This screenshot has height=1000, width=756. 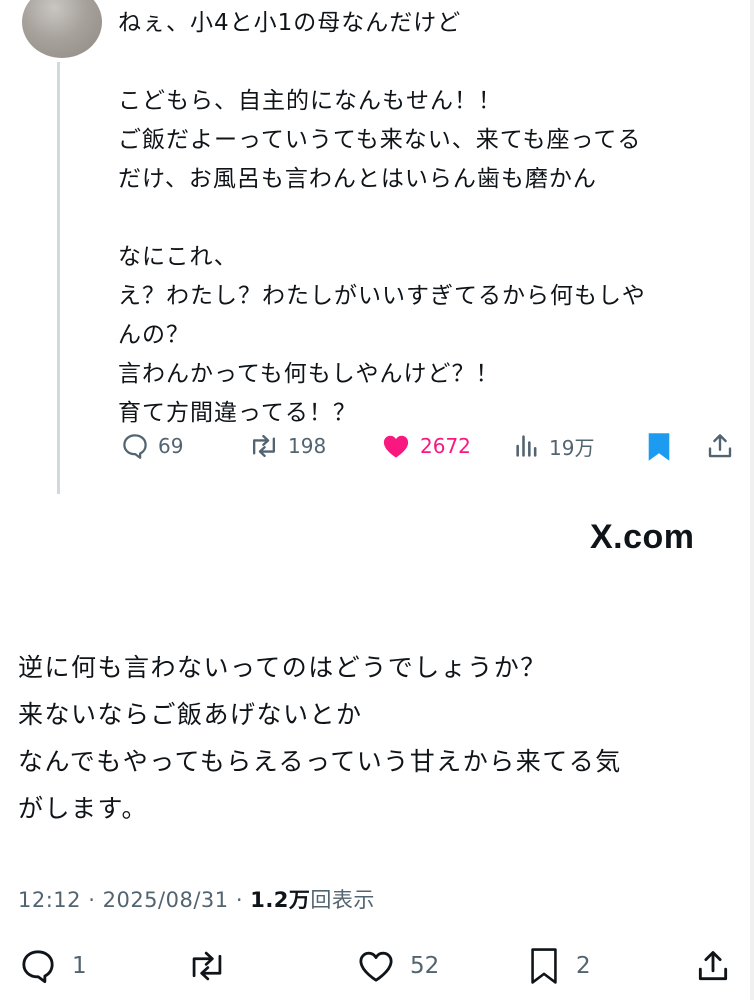 I want to click on post-line: だけ、お風呂も言わんとはいらん歯も磨かん, so click(x=357, y=179).